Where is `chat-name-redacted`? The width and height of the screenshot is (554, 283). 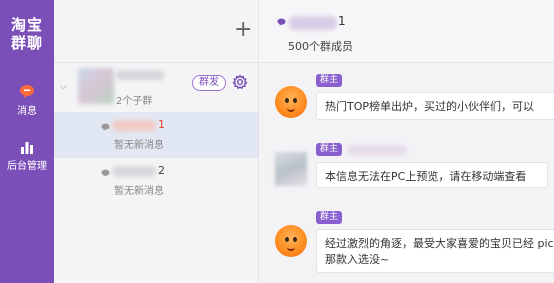 chat-name-redacted is located at coordinates (313, 23).